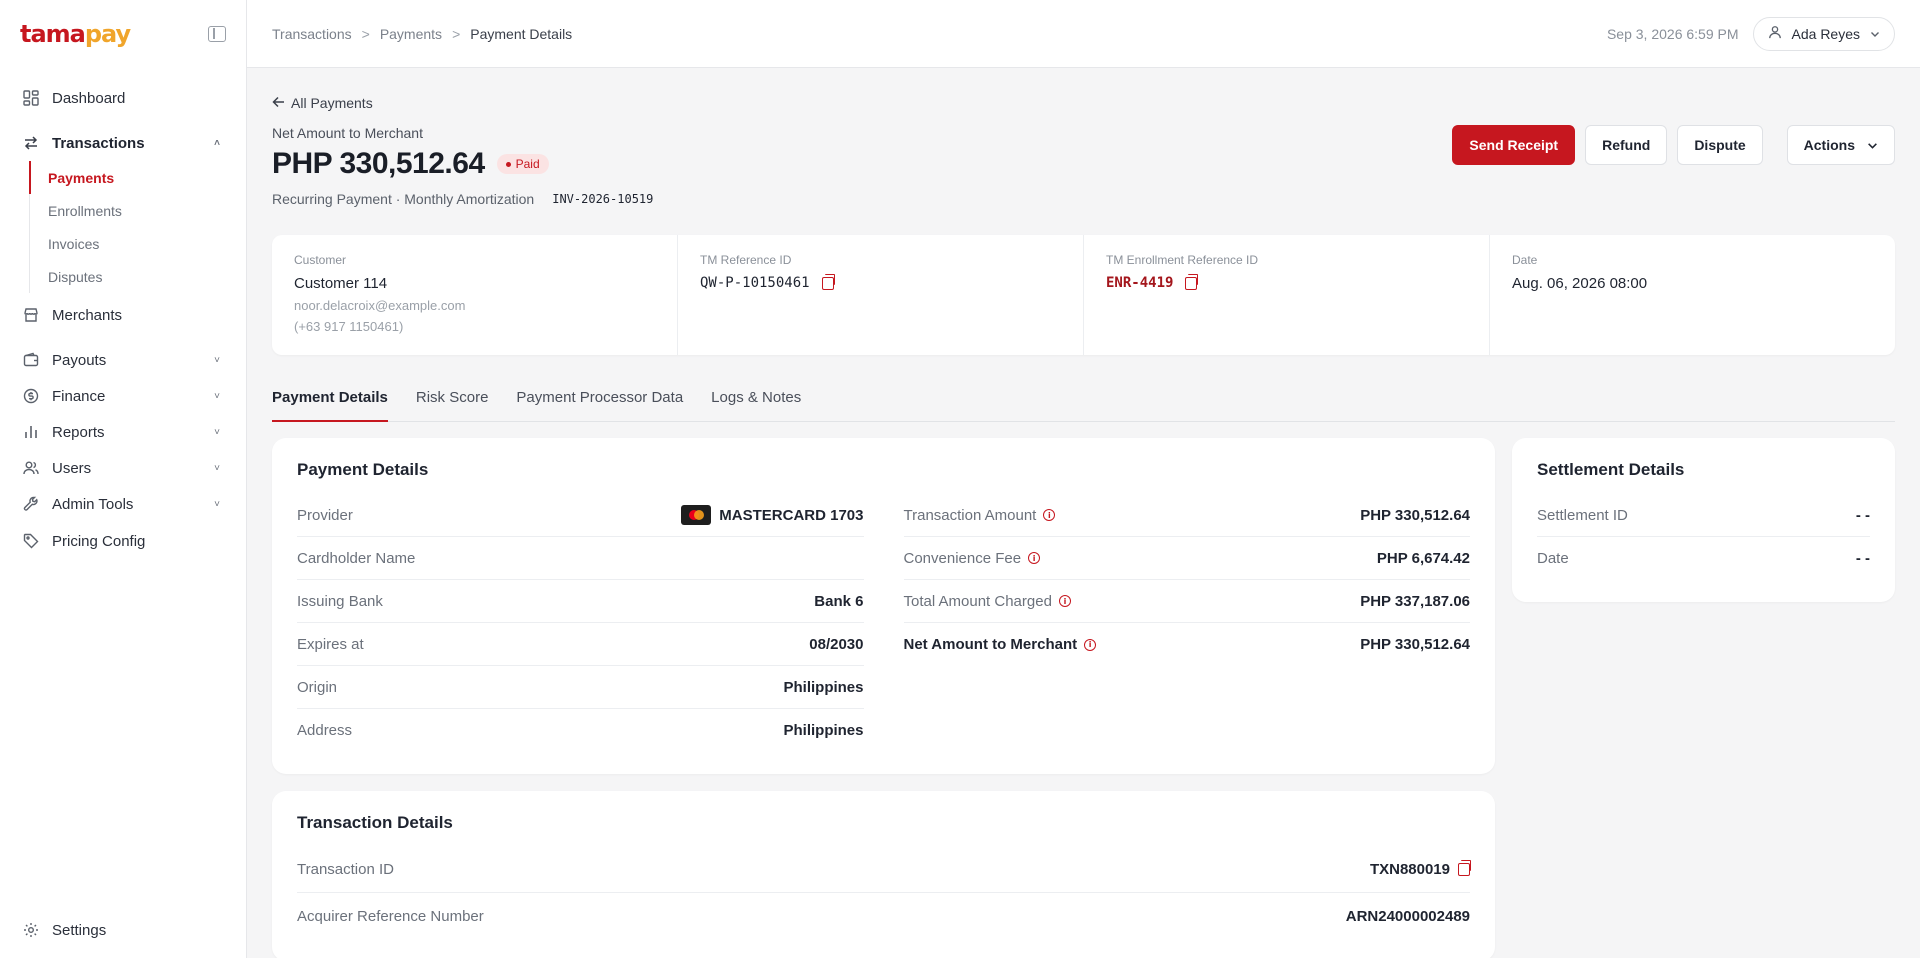 This screenshot has width=1920, height=958. I want to click on detail-row-origin: Origin Philippines, so click(580, 687).